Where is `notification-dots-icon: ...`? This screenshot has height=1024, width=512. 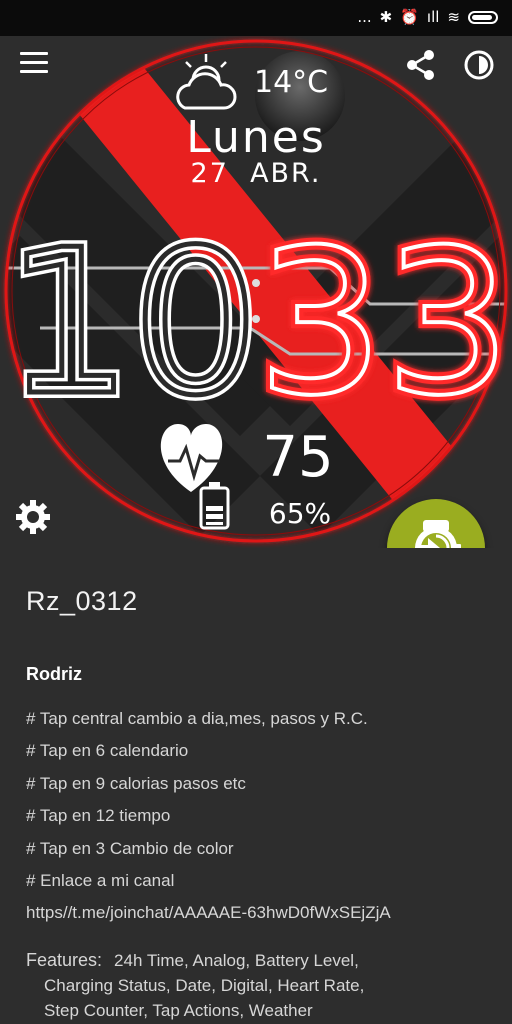 notification-dots-icon: ... is located at coordinates (364, 17).